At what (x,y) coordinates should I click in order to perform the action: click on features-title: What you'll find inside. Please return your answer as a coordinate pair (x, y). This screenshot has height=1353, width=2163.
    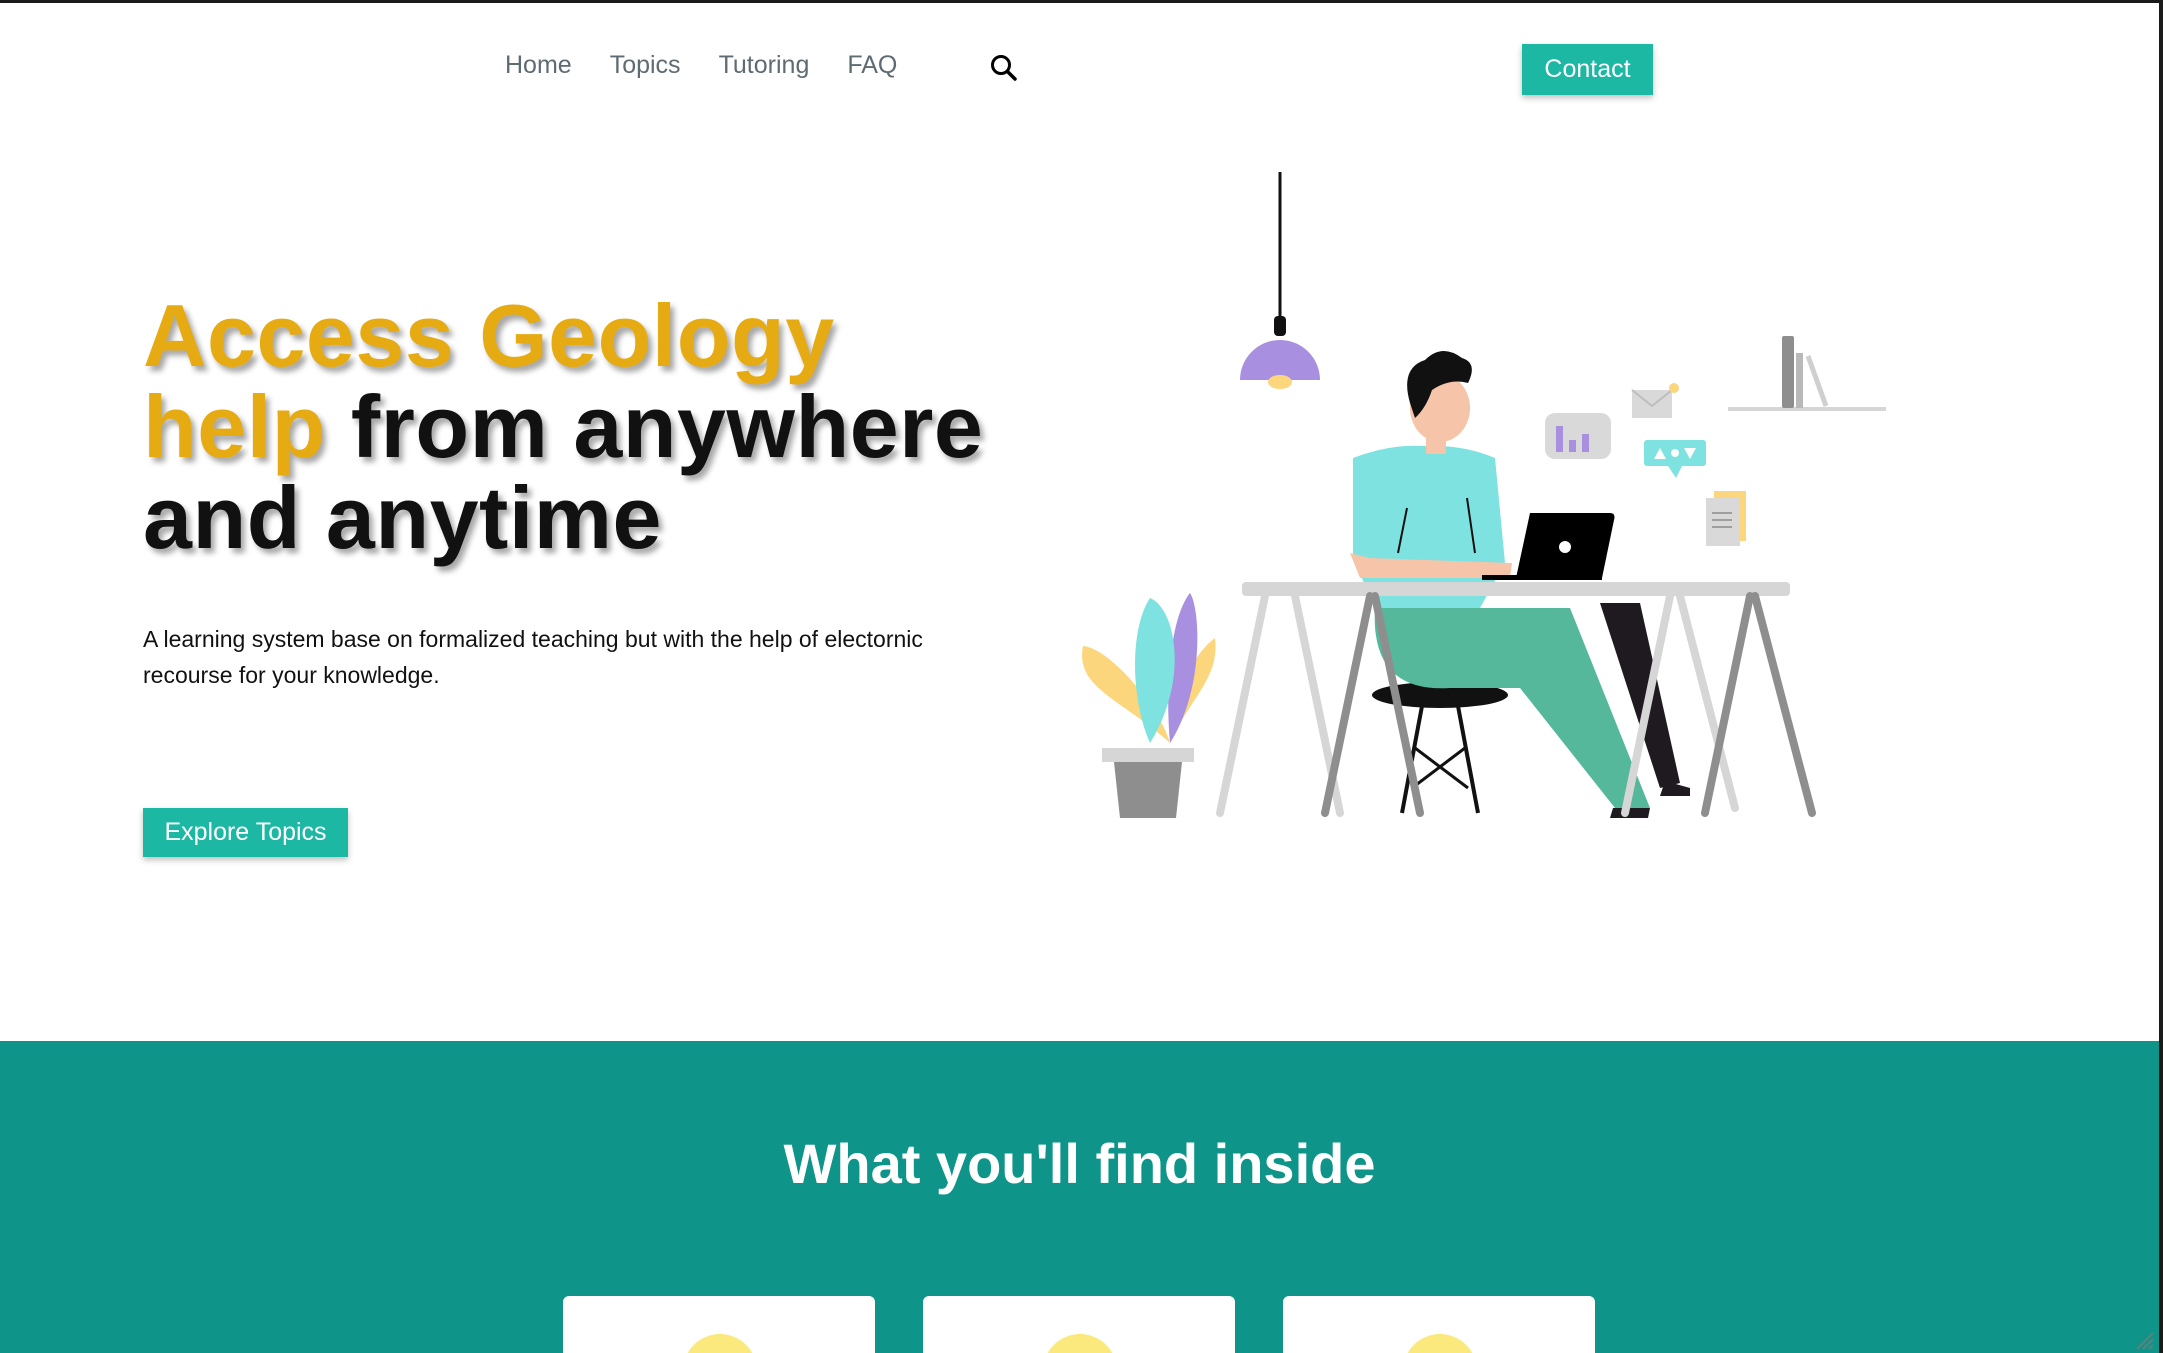
    Looking at the image, I should click on (1079, 1163).